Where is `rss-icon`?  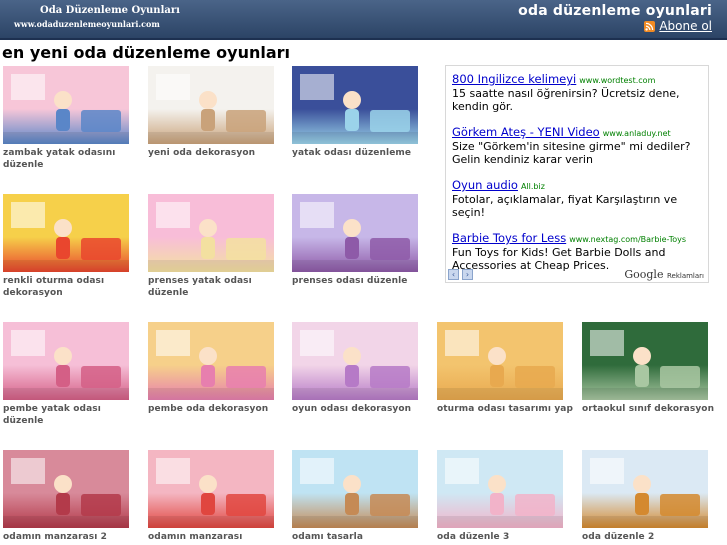 rss-icon is located at coordinates (650, 26).